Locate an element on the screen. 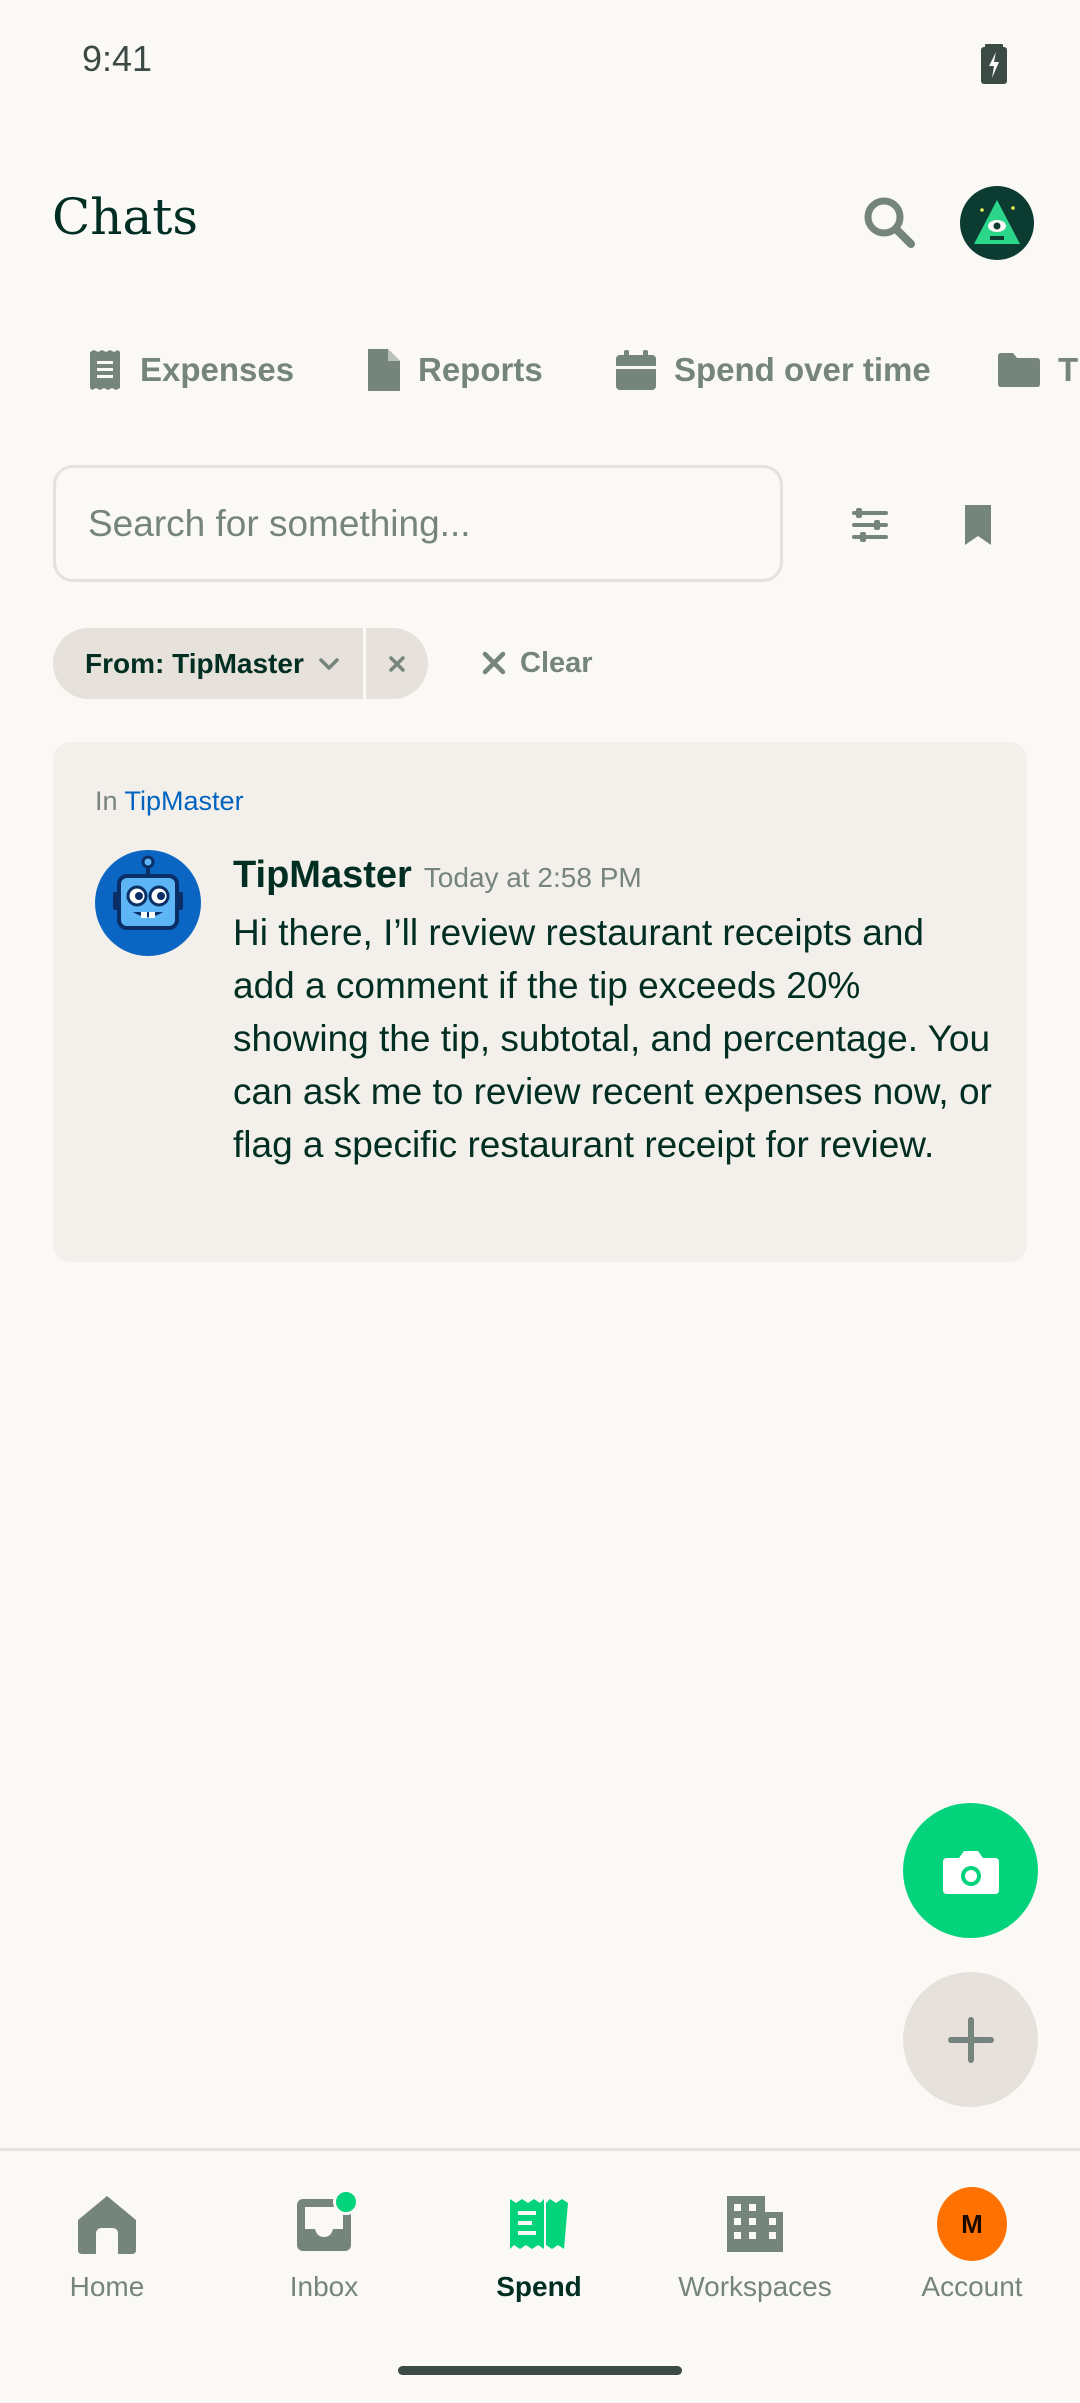 Image resolution: width=1080 pixels, height=2403 pixels. nav-account: M Account is located at coordinates (972, 2245).